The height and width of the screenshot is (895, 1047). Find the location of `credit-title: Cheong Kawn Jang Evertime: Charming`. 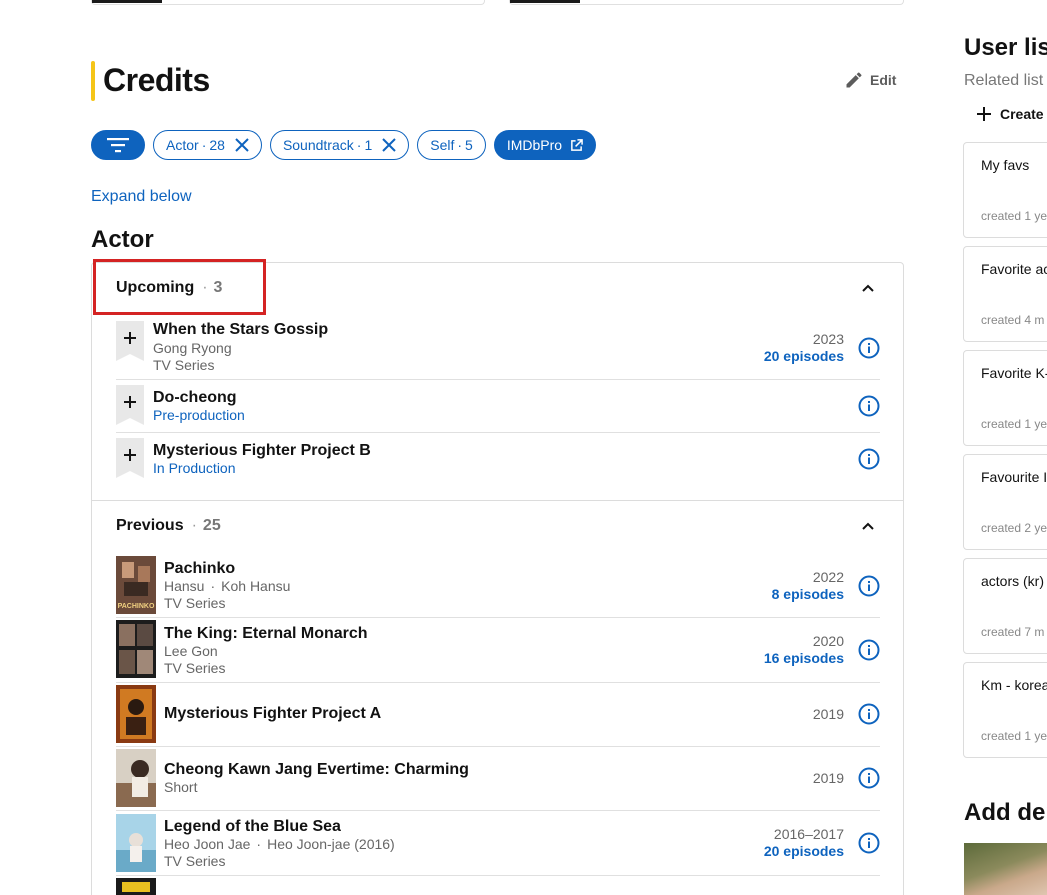

credit-title: Cheong Kawn Jang Evertime: Charming is located at coordinates (316, 770).